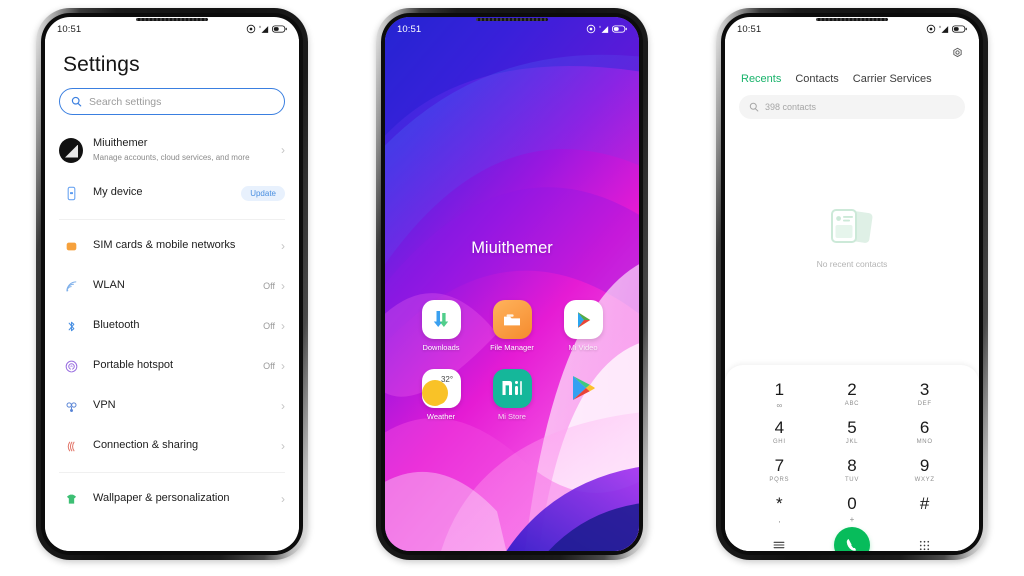 This screenshot has width=1024, height=576. What do you see at coordinates (441, 326) in the screenshot?
I see `app-downloads: Downloads` at bounding box center [441, 326].